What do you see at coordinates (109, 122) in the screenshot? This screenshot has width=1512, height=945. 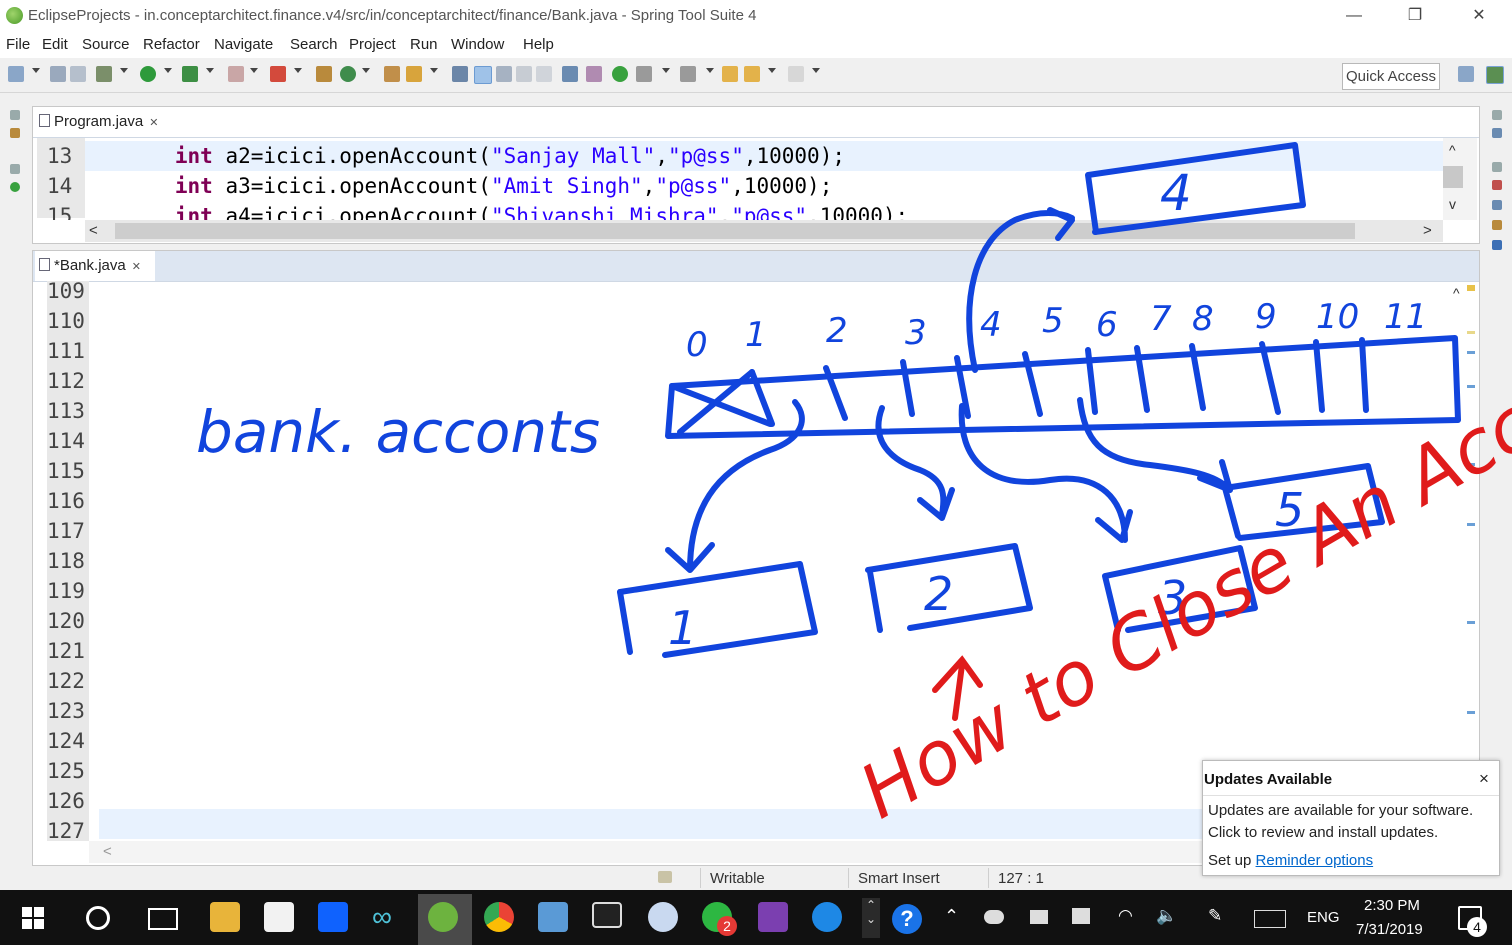 I see `tab-program-java: Program.java ✕` at bounding box center [109, 122].